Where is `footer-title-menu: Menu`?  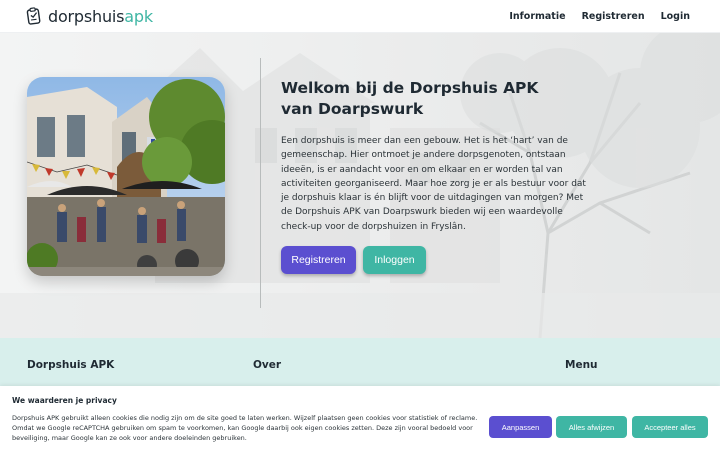
footer-title-menu: Menu is located at coordinates (581, 365).